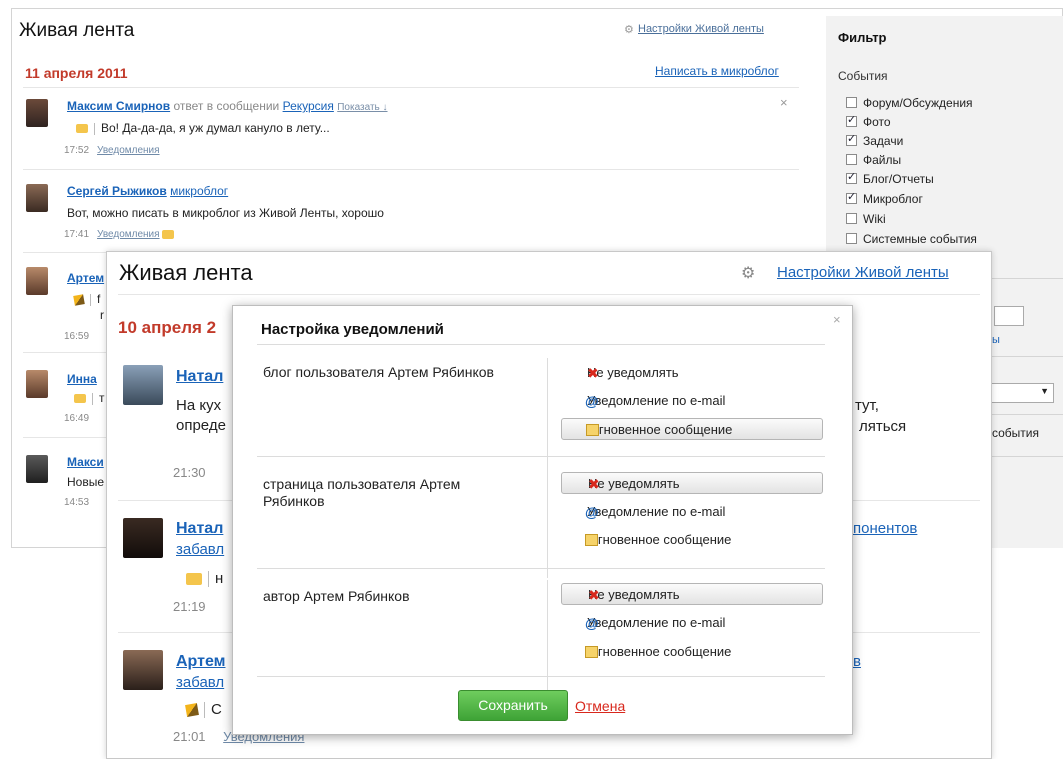  What do you see at coordinates (883, 141) in the screenshot?
I see `checkbox-label: Задачи` at bounding box center [883, 141].